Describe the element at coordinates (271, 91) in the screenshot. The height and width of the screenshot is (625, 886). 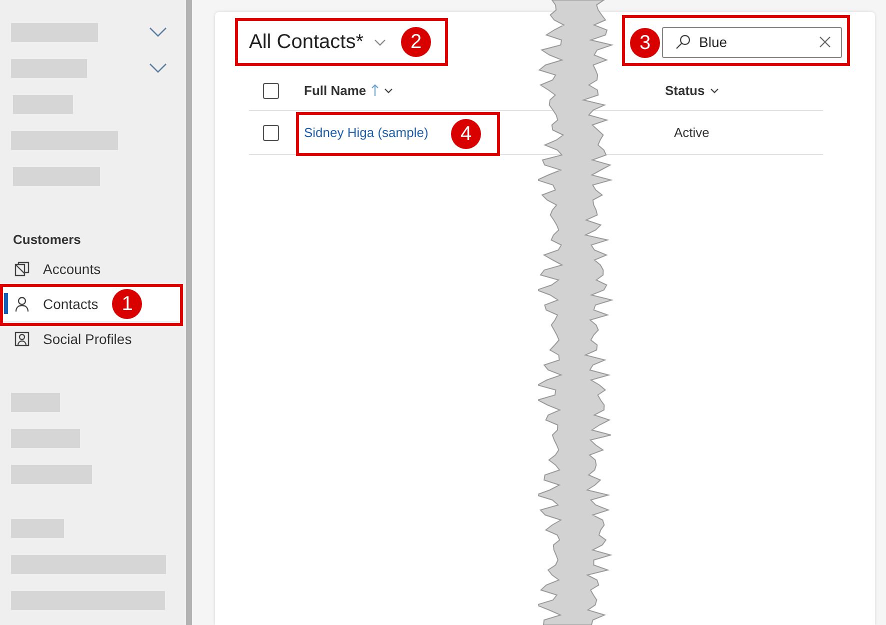
I see `select-all-checkbox` at that location.